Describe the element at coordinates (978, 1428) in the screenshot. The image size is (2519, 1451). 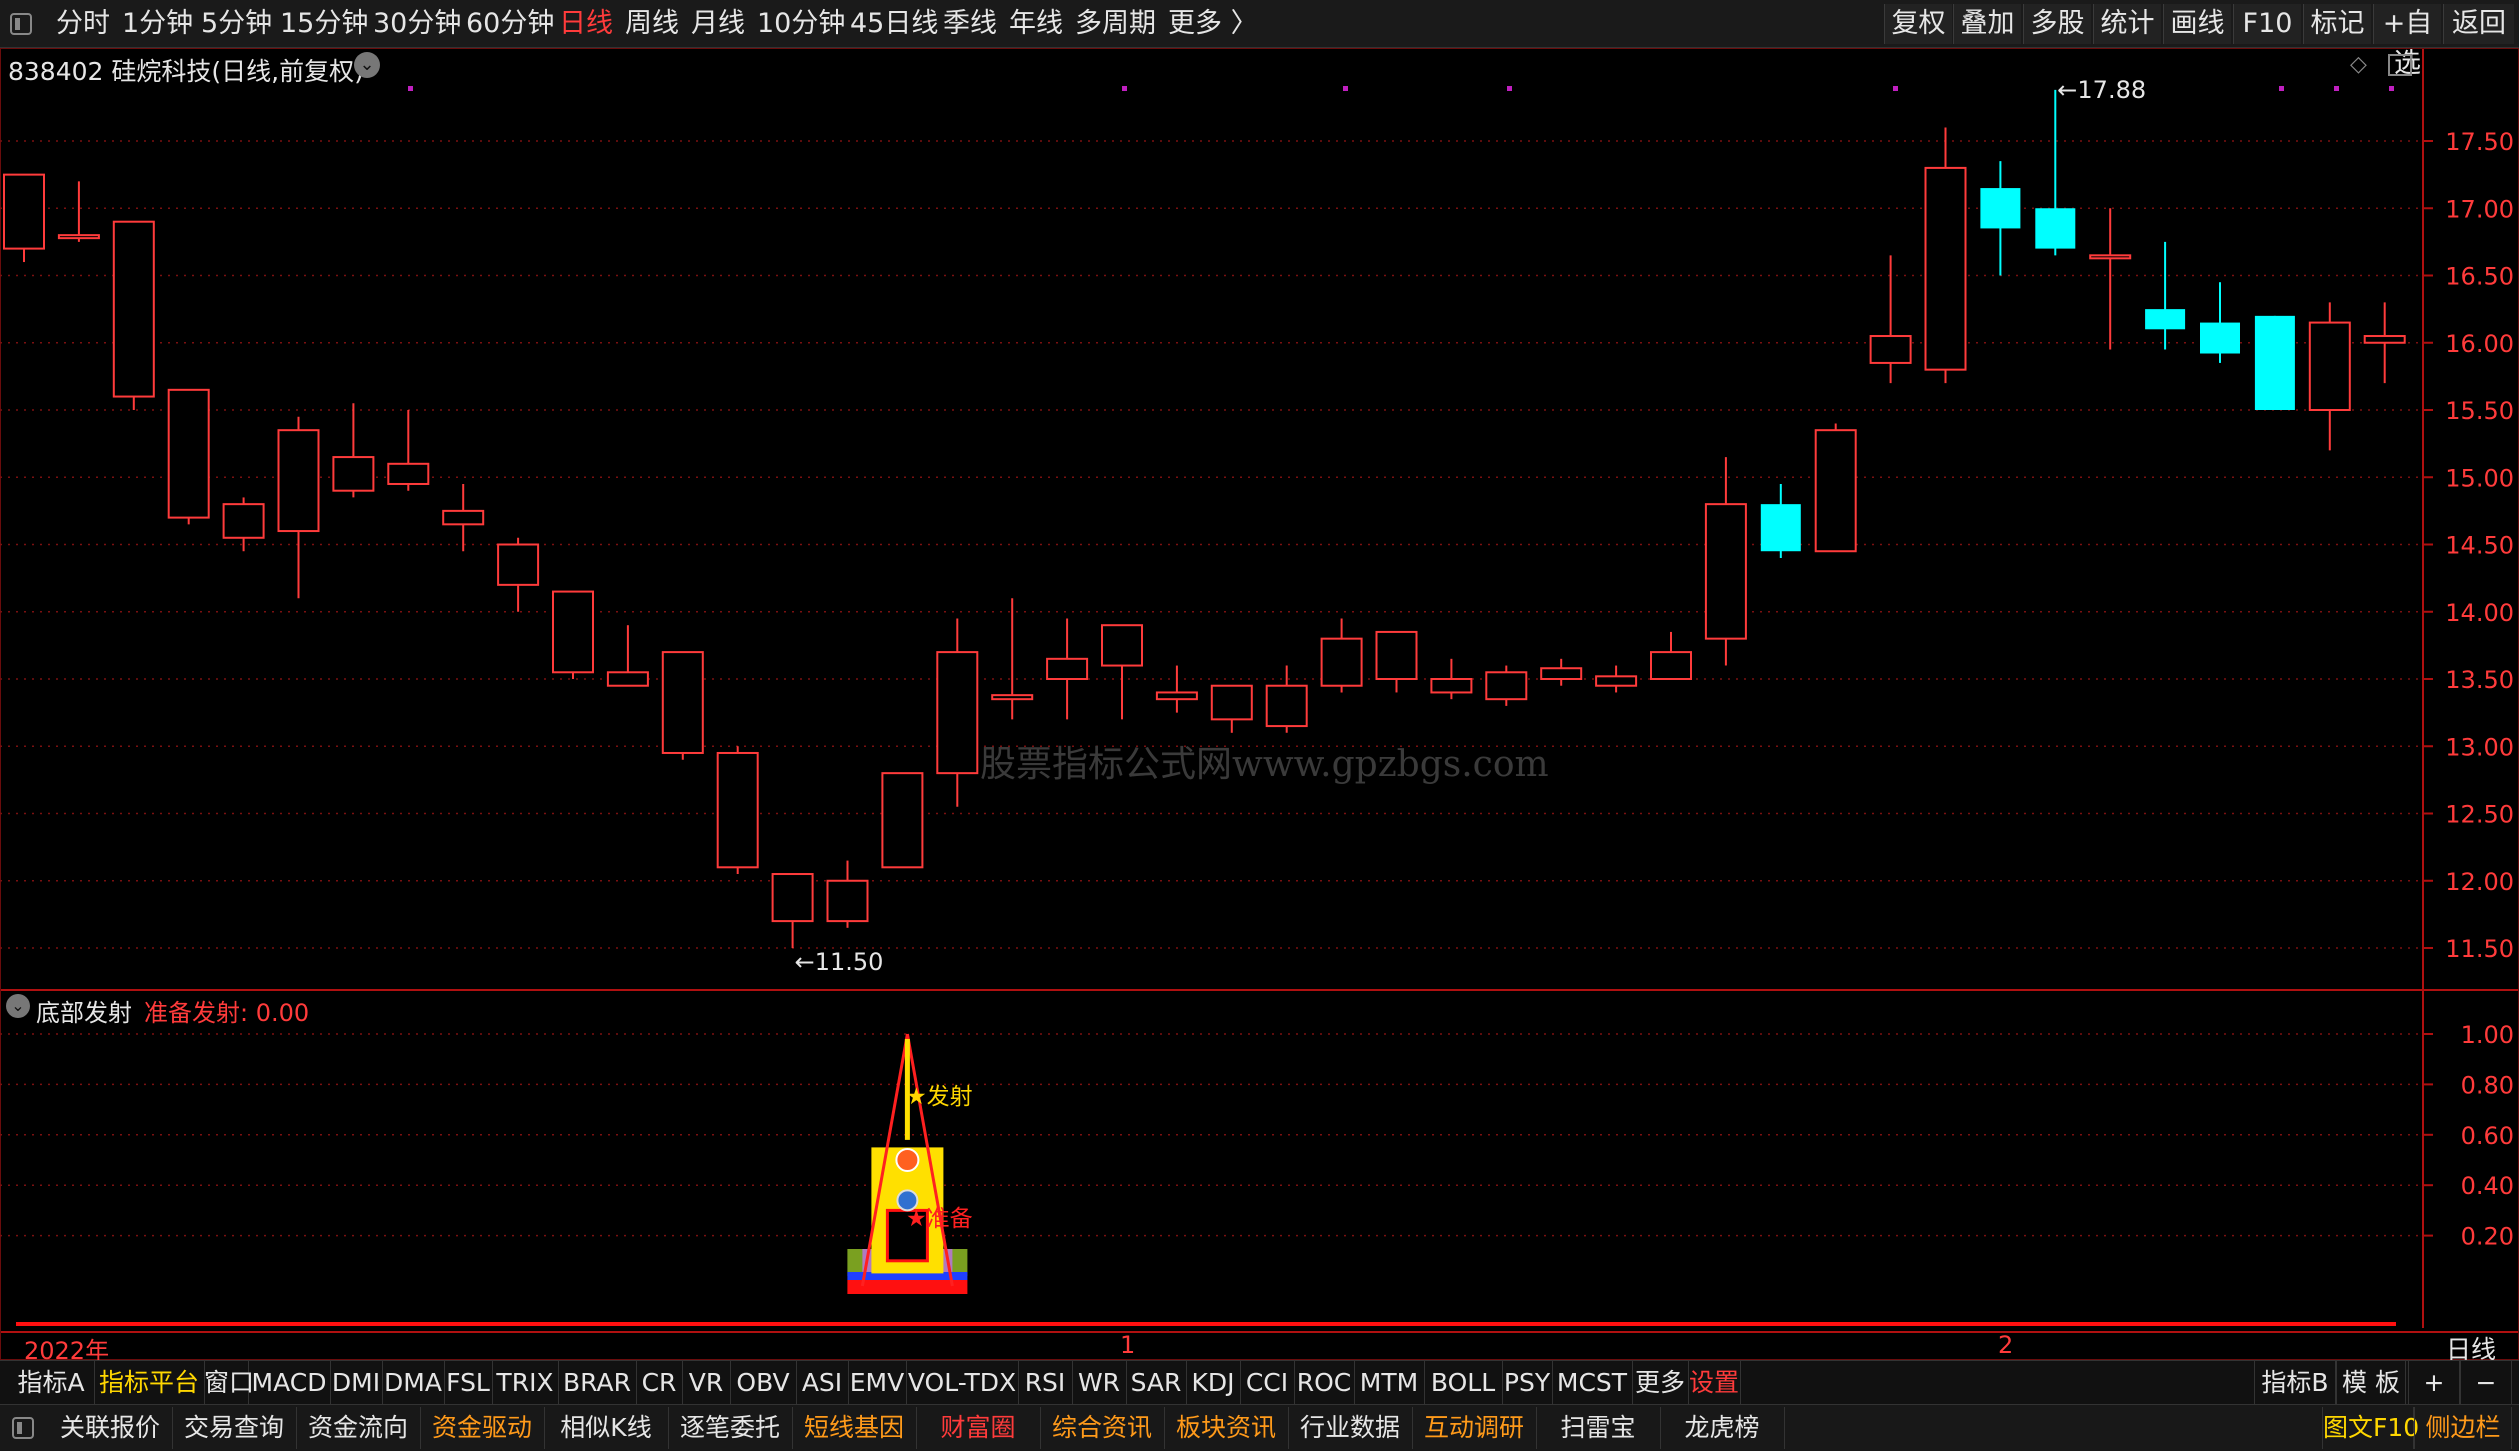
I see `function-button: 财富圈` at that location.